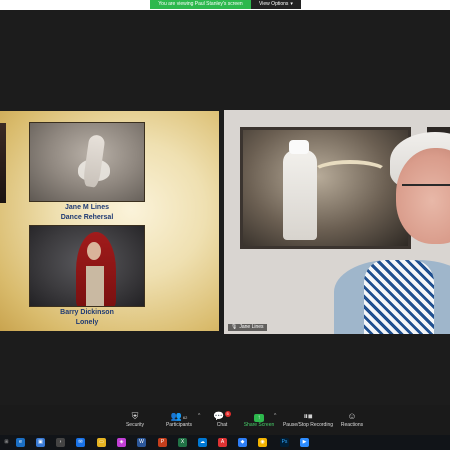 The height and width of the screenshot is (450, 450). Describe the element at coordinates (291, 4) in the screenshot. I see `chevron-down-icon: ▾` at that location.